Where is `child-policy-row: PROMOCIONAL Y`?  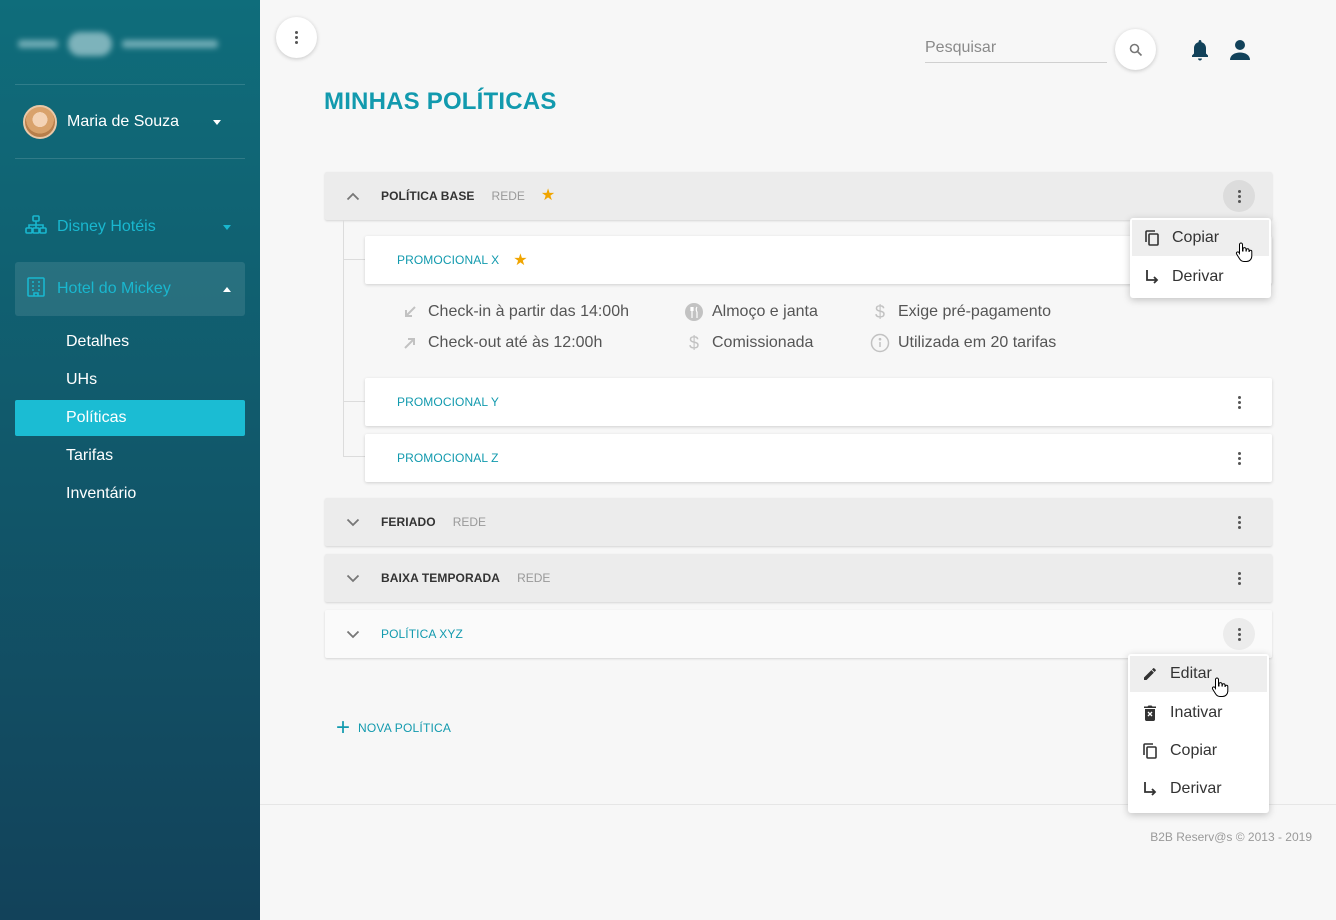 child-policy-row: PROMOCIONAL Y is located at coordinates (818, 402).